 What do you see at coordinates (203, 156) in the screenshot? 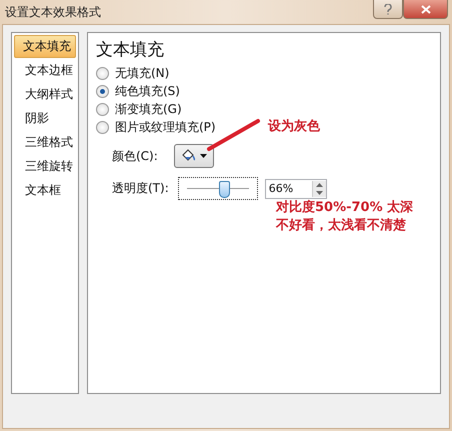
I see `caret-icon` at bounding box center [203, 156].